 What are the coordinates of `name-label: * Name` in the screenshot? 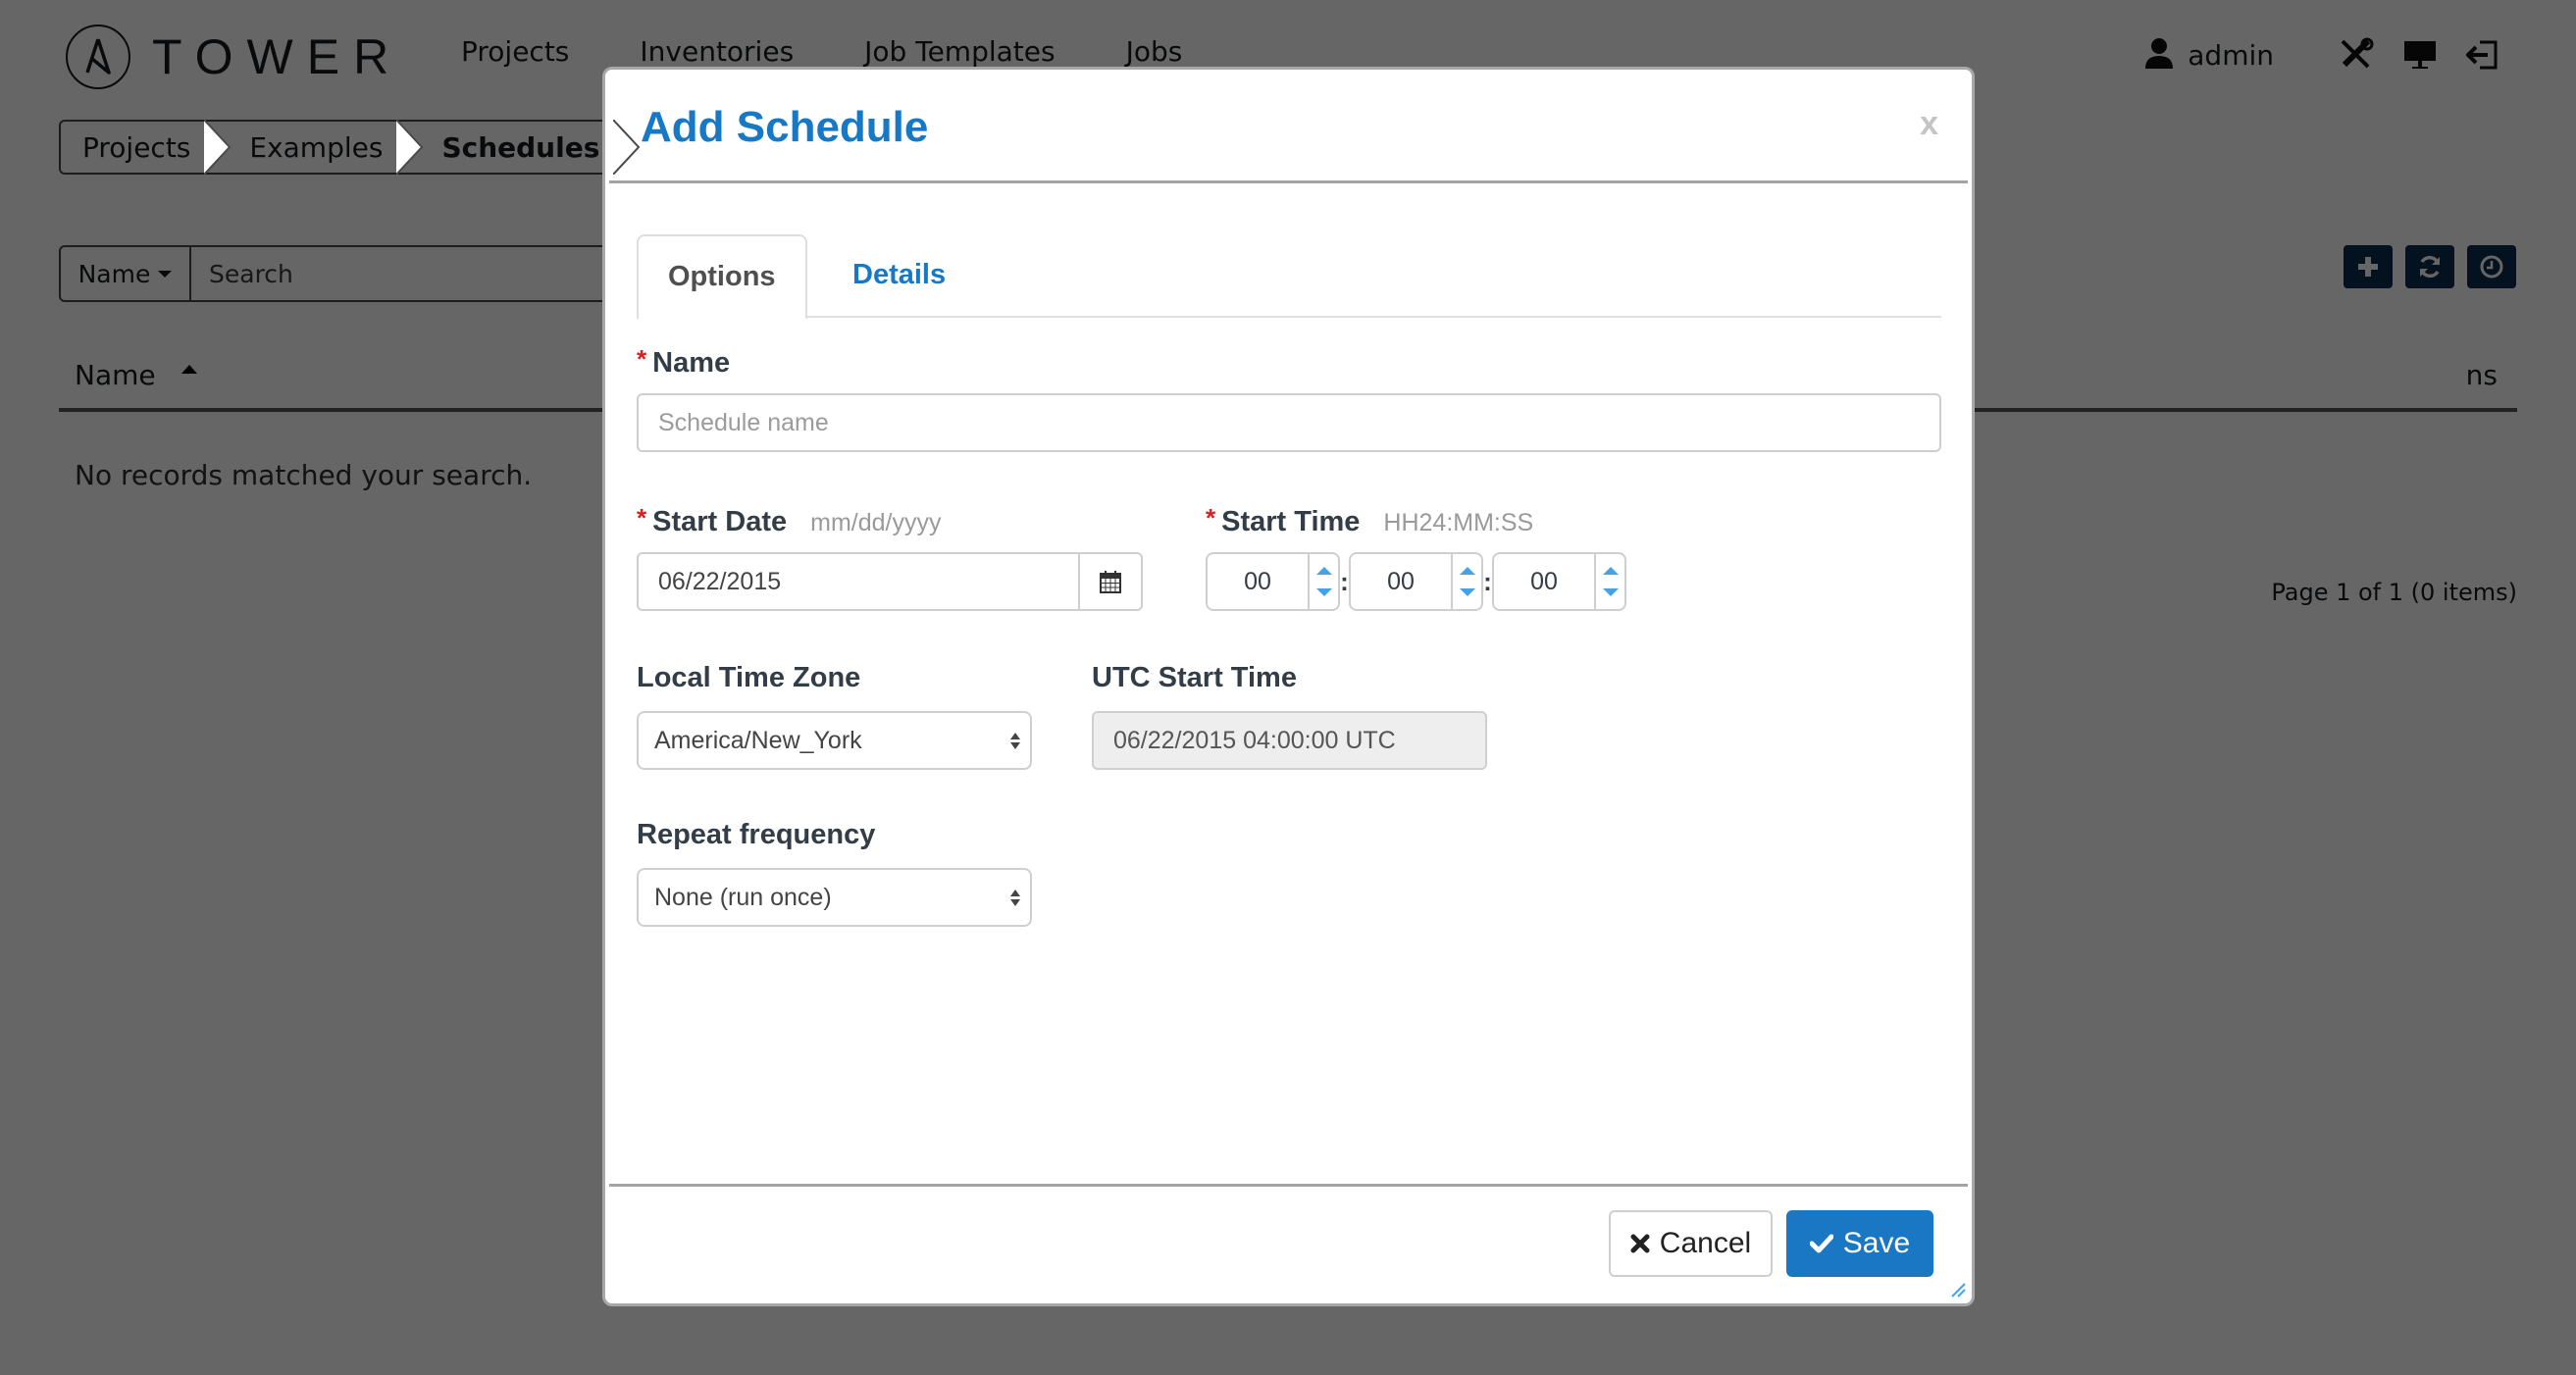 It's located at (683, 362).